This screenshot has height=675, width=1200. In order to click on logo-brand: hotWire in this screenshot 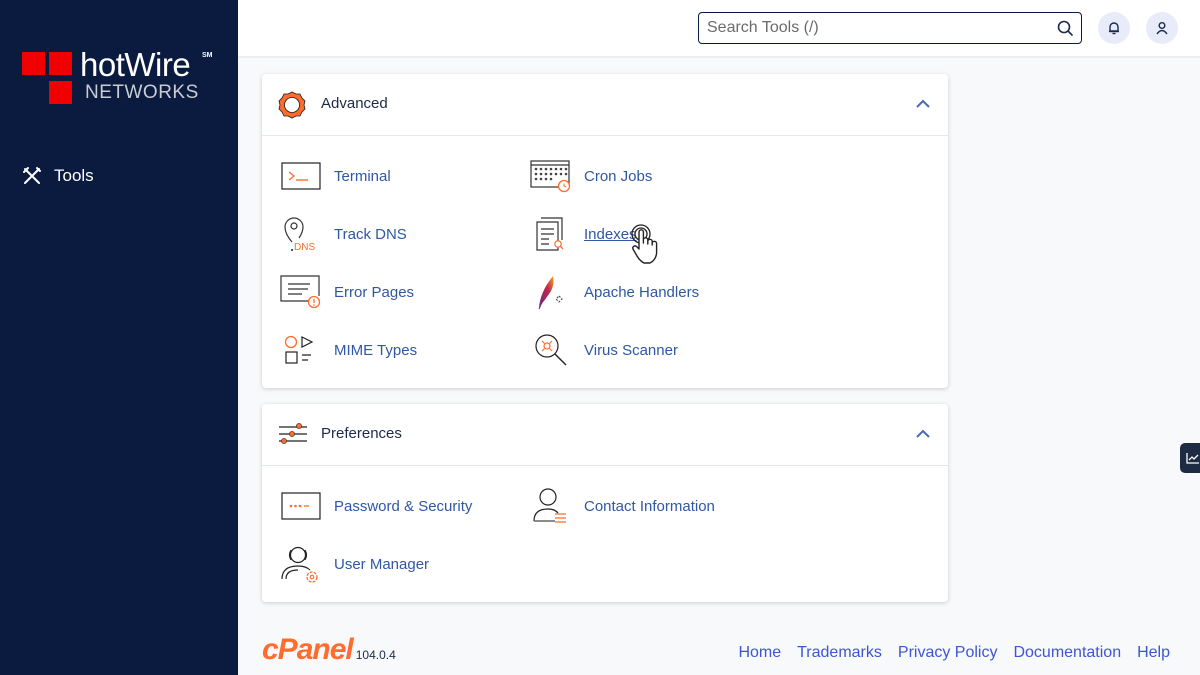, I will do `click(135, 64)`.